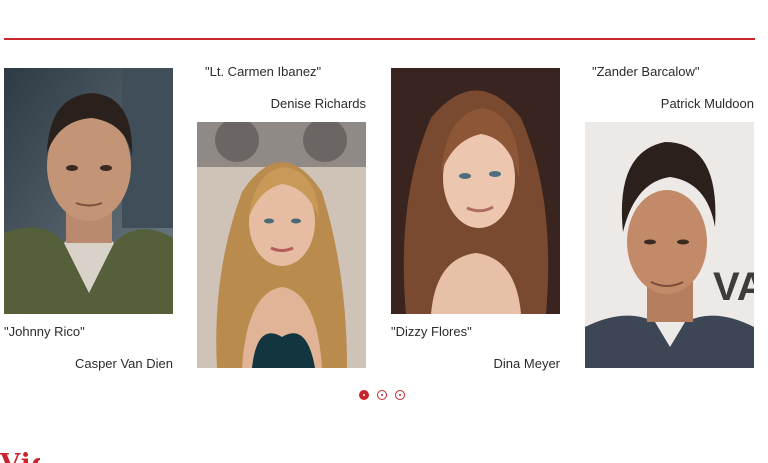 The width and height of the screenshot is (768, 463). Describe the element at coordinates (379, 39) in the screenshot. I see `section-divider` at that location.